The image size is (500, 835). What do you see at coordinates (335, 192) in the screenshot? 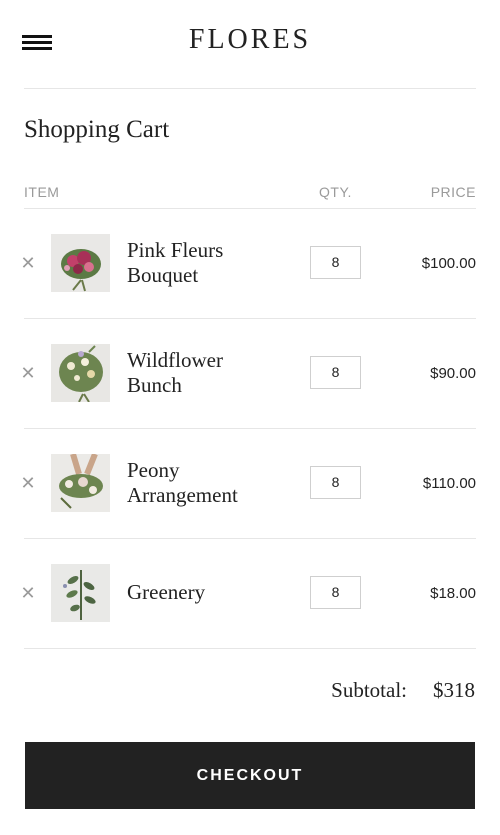
I see `column-header-qty: QTY.` at bounding box center [335, 192].